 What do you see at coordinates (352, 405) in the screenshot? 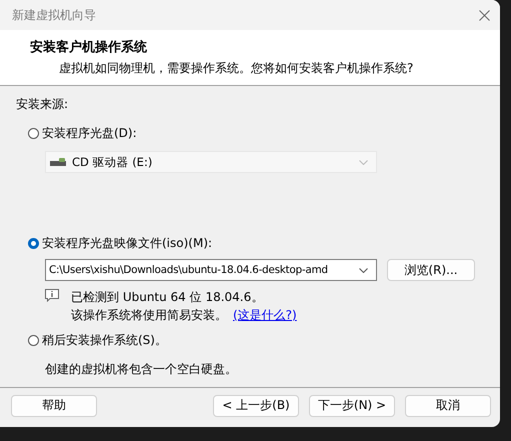
I see `nav-button: 下一步(N) >` at bounding box center [352, 405].